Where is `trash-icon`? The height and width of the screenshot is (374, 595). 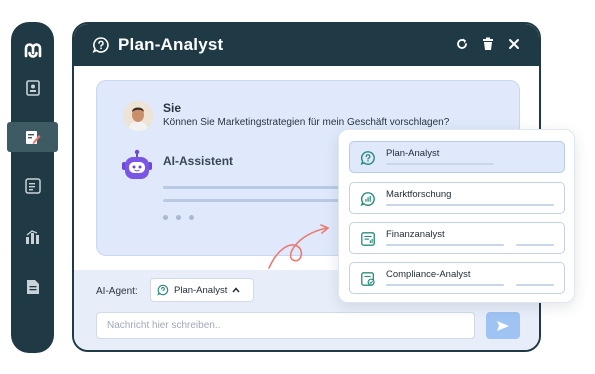
trash-icon is located at coordinates (488, 44).